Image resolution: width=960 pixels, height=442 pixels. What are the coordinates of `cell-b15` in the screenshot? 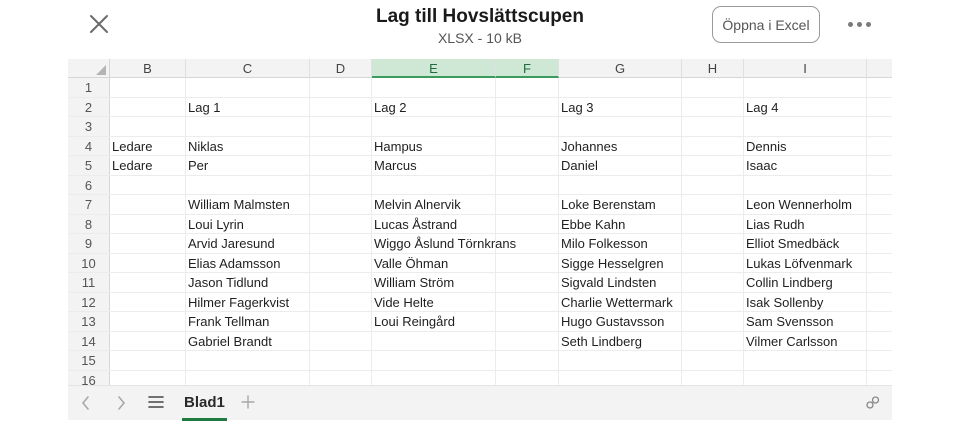 It's located at (148, 360).